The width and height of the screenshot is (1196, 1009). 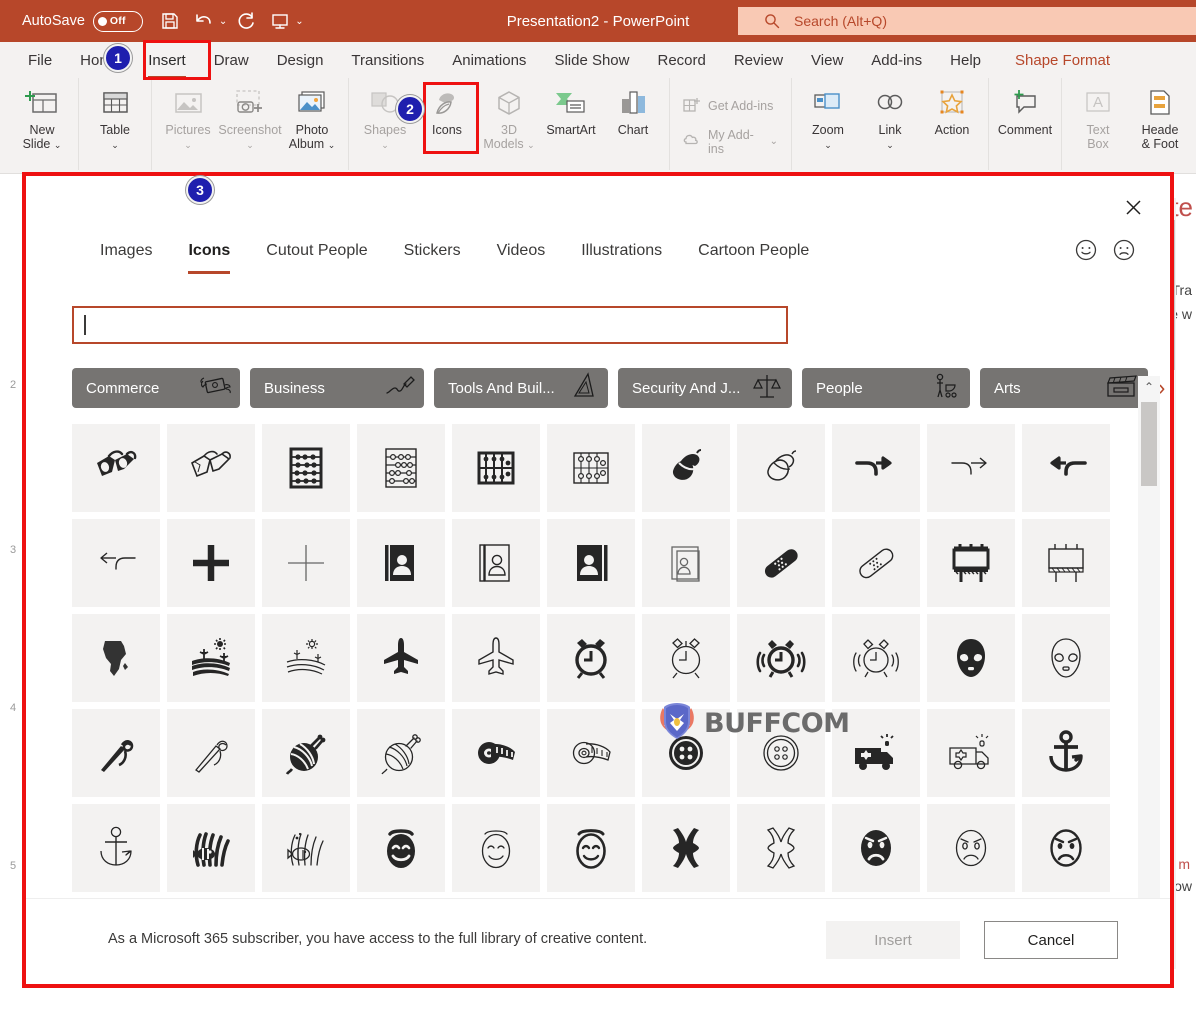 What do you see at coordinates (896, 60) in the screenshot?
I see `tab-add-ins: Add-ins` at bounding box center [896, 60].